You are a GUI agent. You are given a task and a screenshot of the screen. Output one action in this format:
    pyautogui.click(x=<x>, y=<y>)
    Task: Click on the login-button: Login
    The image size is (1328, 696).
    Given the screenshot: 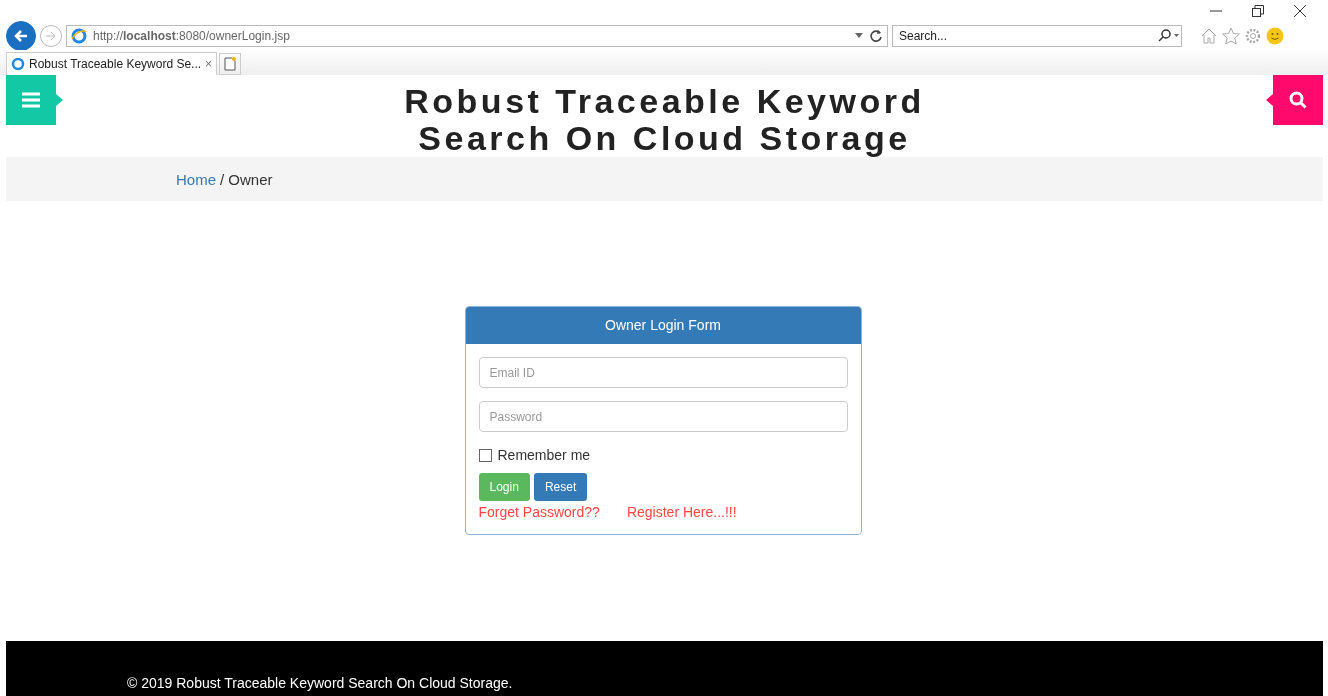 What is the action you would take?
    pyautogui.click(x=504, y=487)
    